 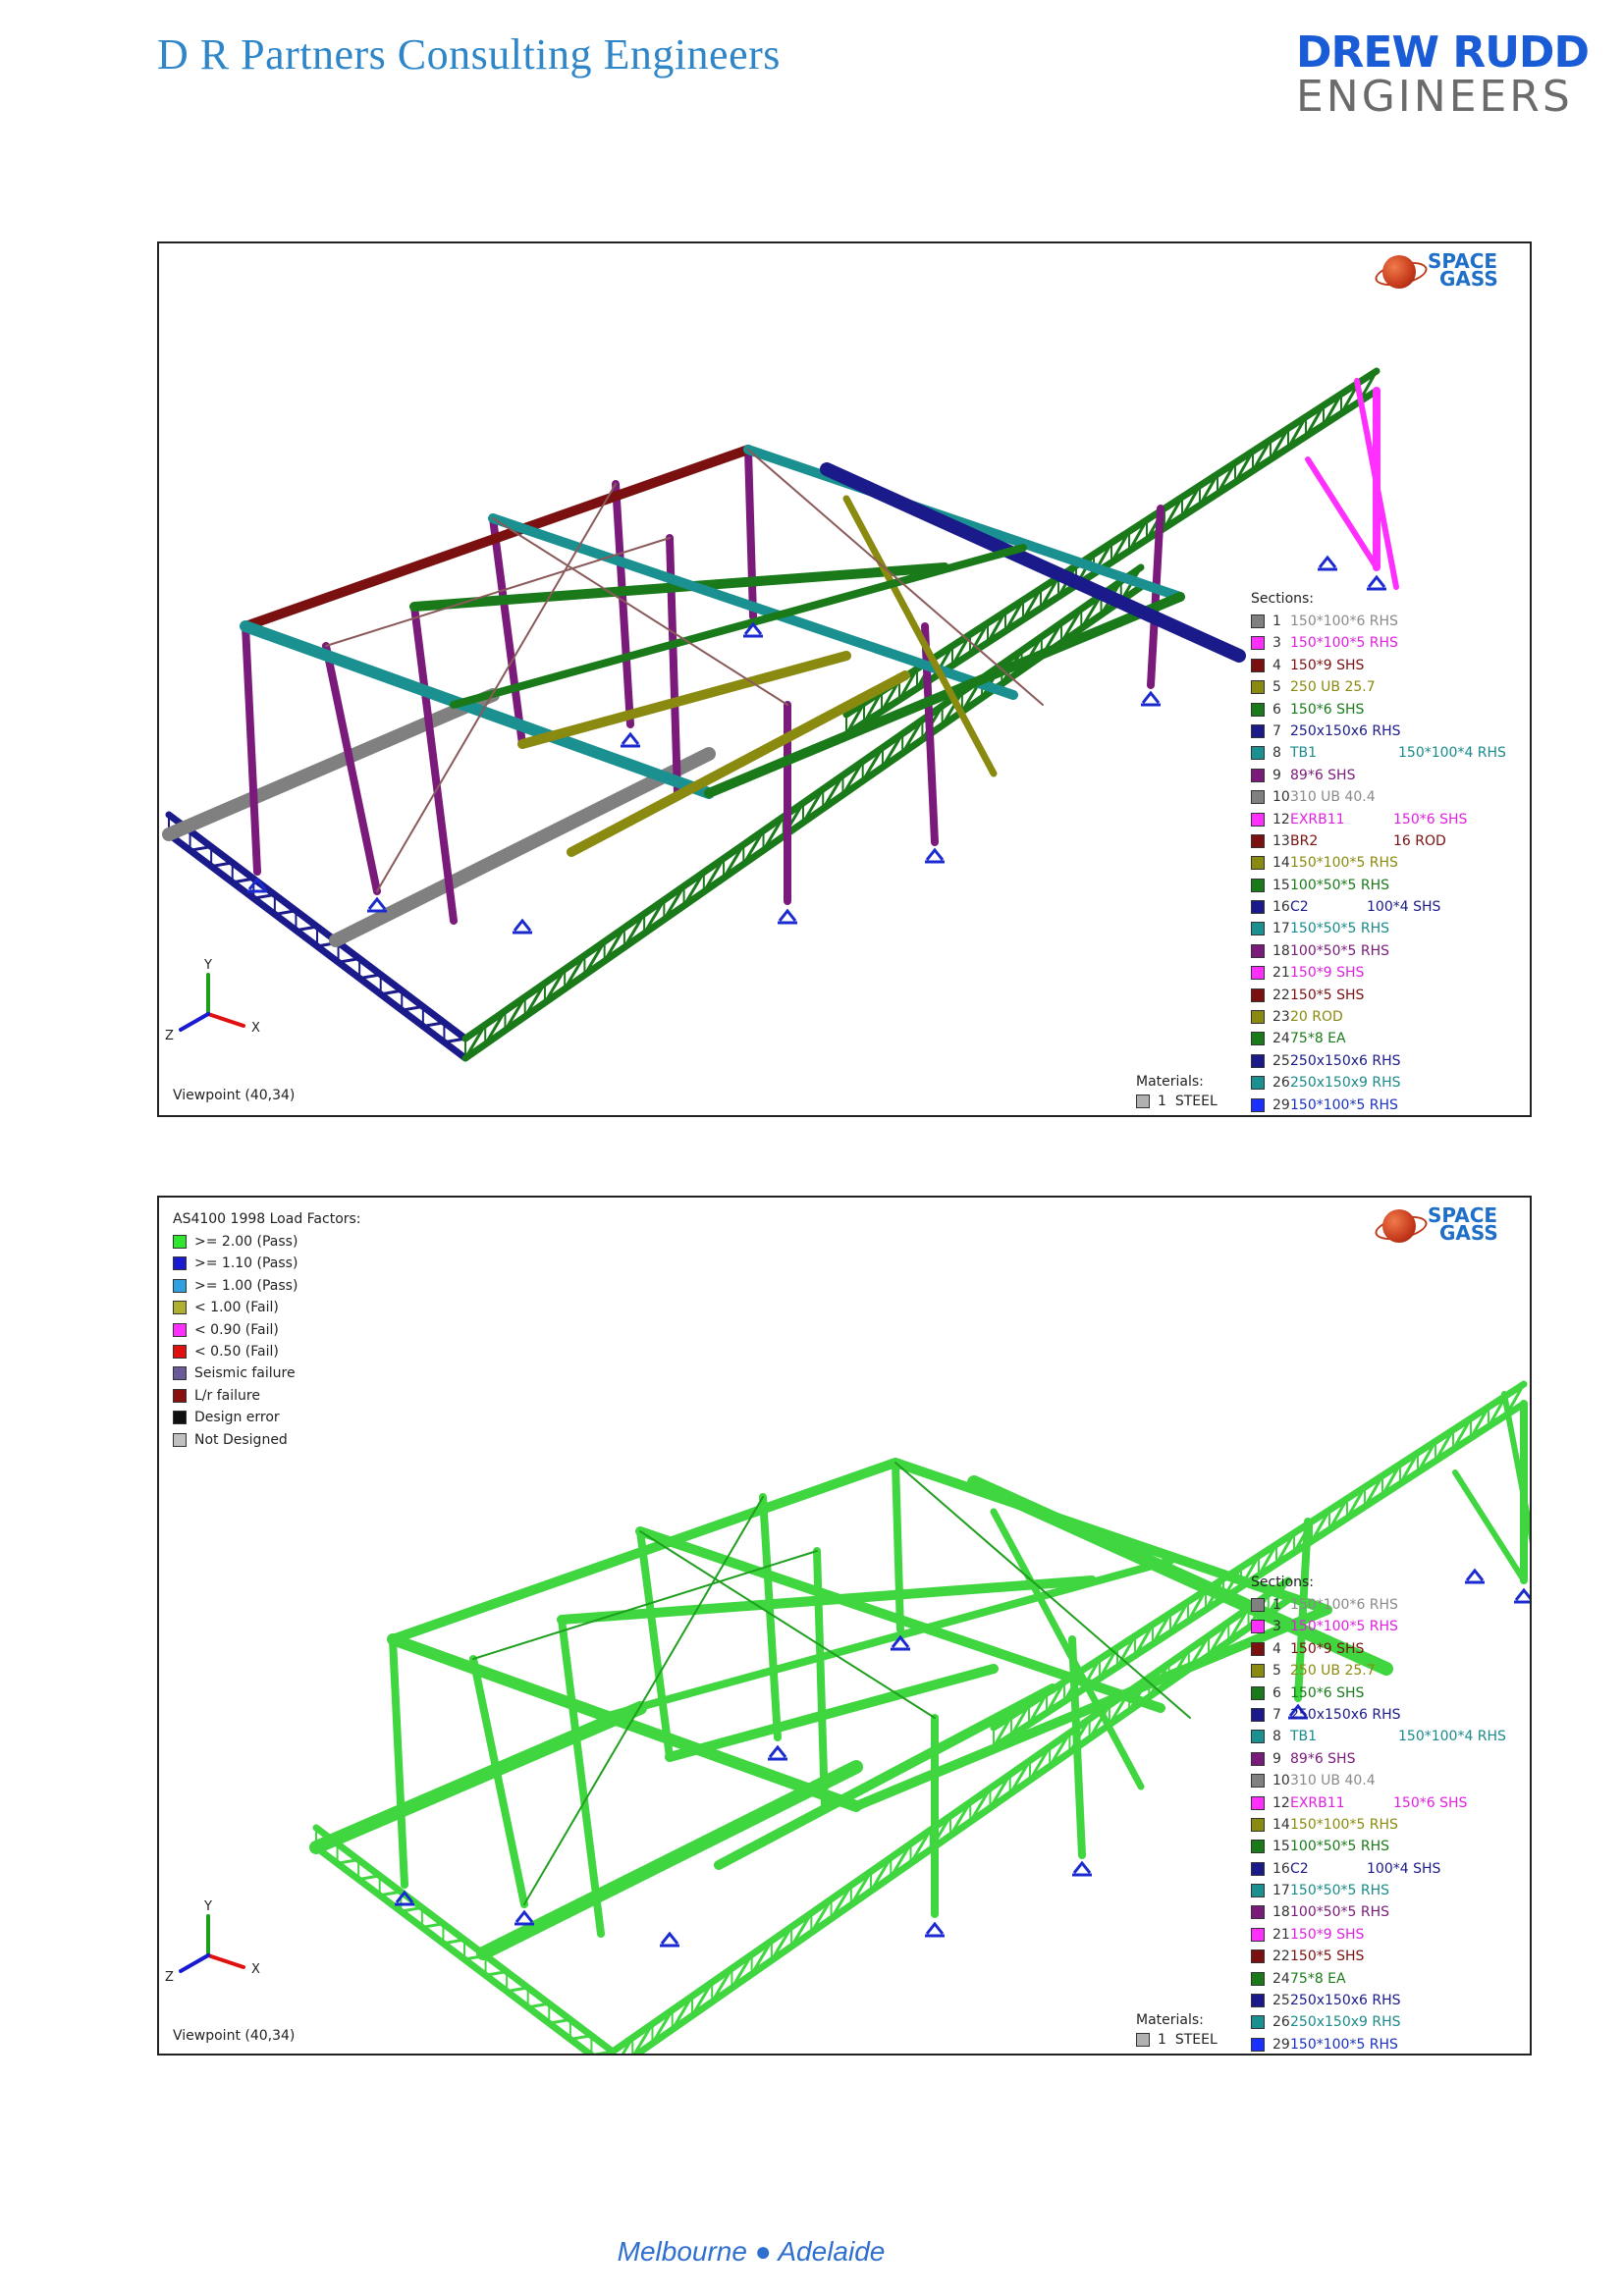 I want to click on section-name: 100*50*5 RHS, so click(x=1340, y=1847).